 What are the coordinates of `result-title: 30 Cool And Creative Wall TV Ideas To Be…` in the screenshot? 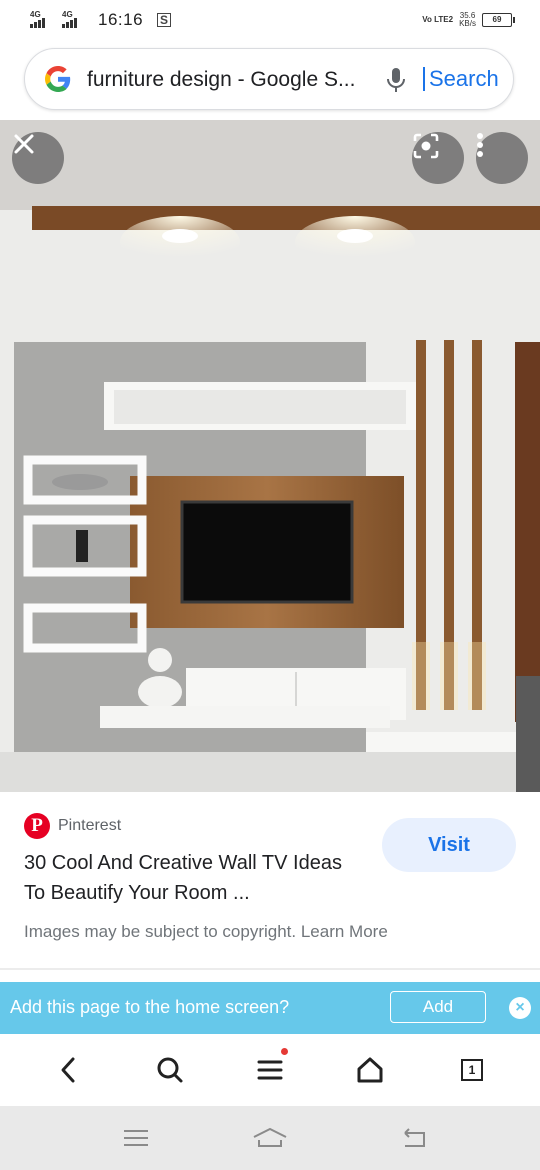 It's located at (189, 878).